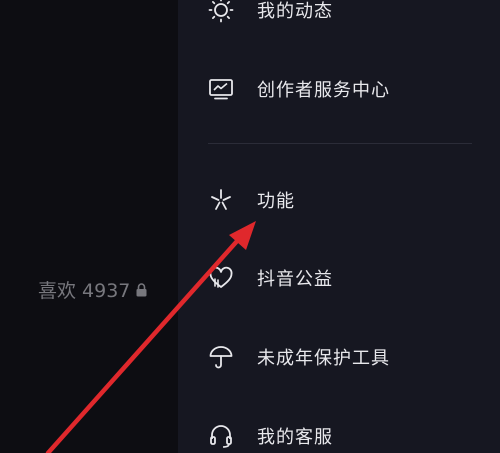  What do you see at coordinates (221, 200) in the screenshot?
I see `sparkle-icon` at bounding box center [221, 200].